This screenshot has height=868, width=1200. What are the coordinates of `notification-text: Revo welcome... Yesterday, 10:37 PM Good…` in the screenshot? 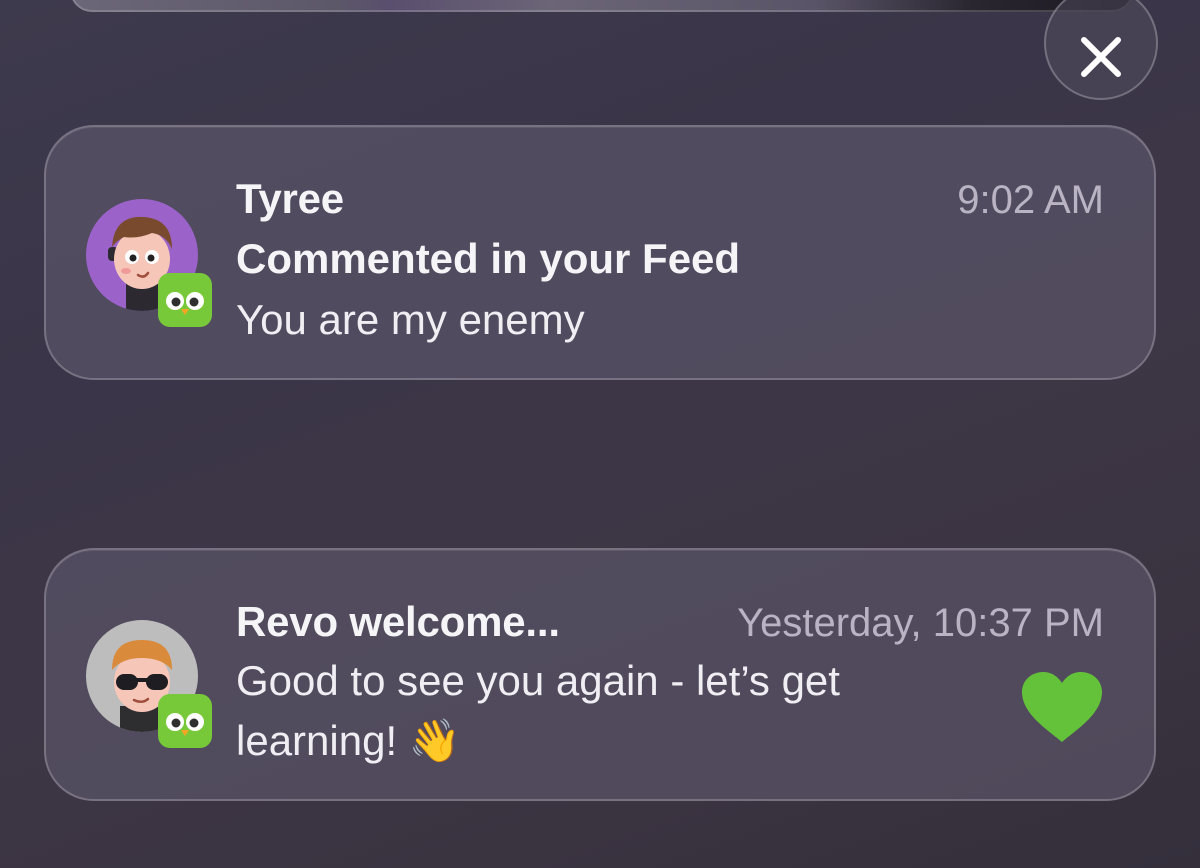 It's located at (670, 682).